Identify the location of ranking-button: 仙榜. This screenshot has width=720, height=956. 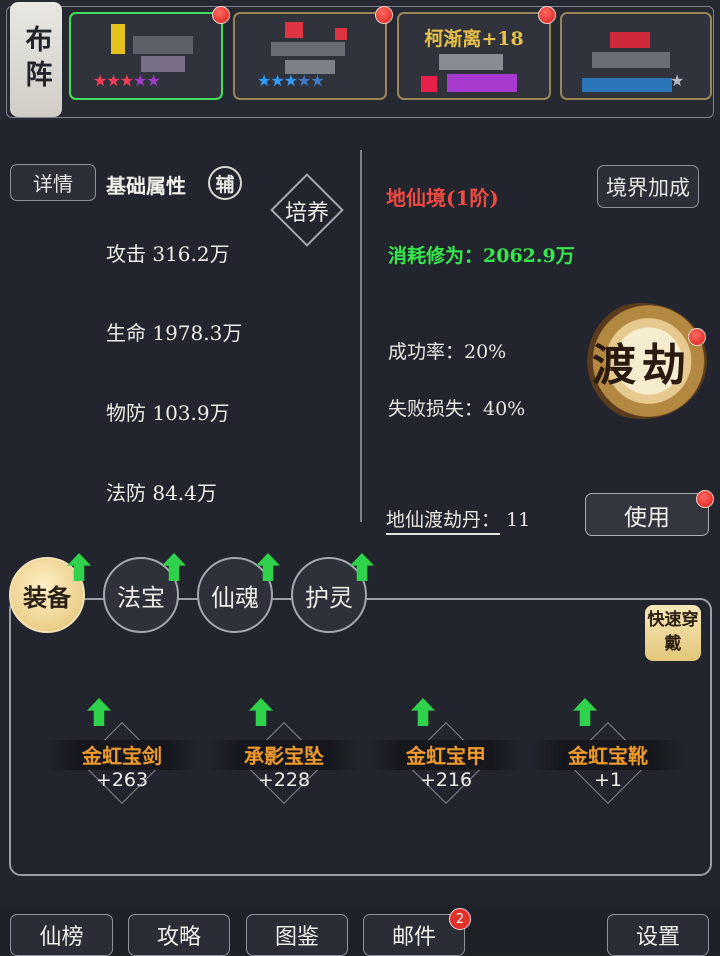
(61, 935).